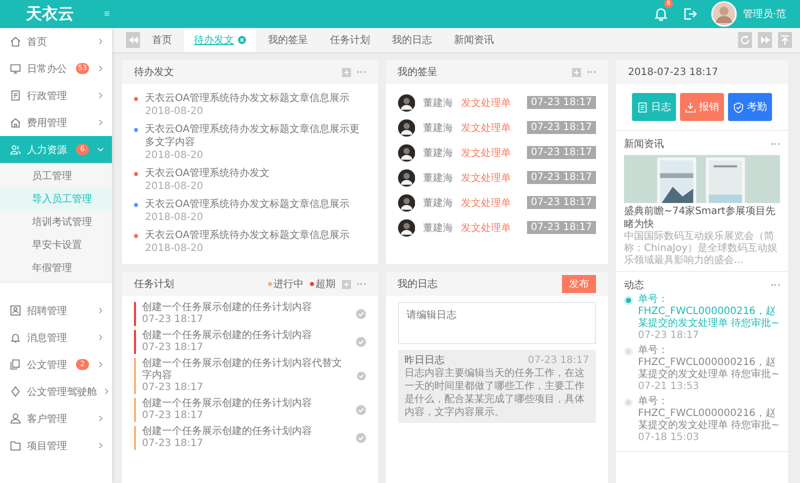 This screenshot has width=800, height=483. What do you see at coordinates (424, 360) in the screenshot?
I see `panel-title: 昨日日志` at bounding box center [424, 360].